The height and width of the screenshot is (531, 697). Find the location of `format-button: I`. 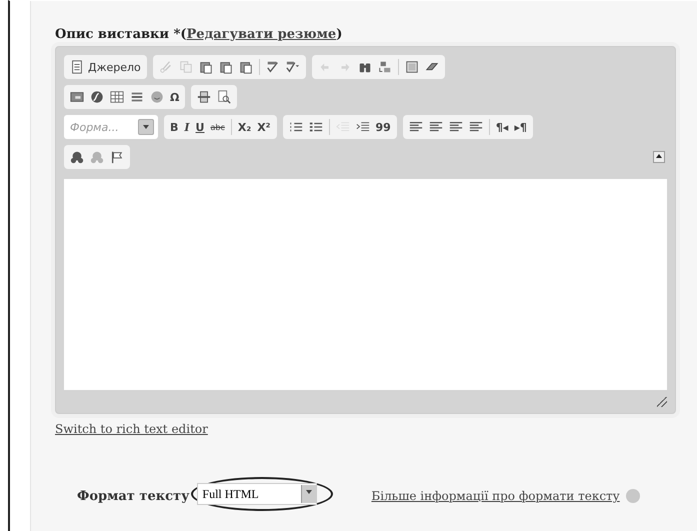

format-button: I is located at coordinates (187, 127).